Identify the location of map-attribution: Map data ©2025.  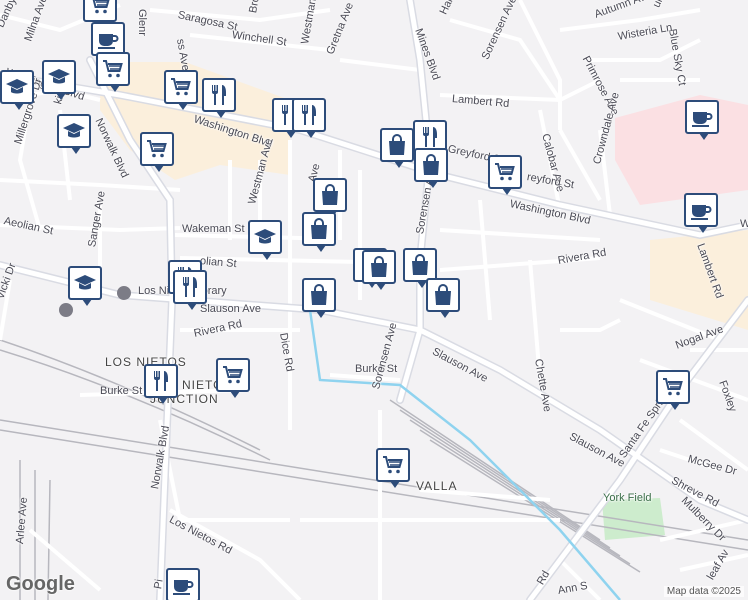
(703, 591).